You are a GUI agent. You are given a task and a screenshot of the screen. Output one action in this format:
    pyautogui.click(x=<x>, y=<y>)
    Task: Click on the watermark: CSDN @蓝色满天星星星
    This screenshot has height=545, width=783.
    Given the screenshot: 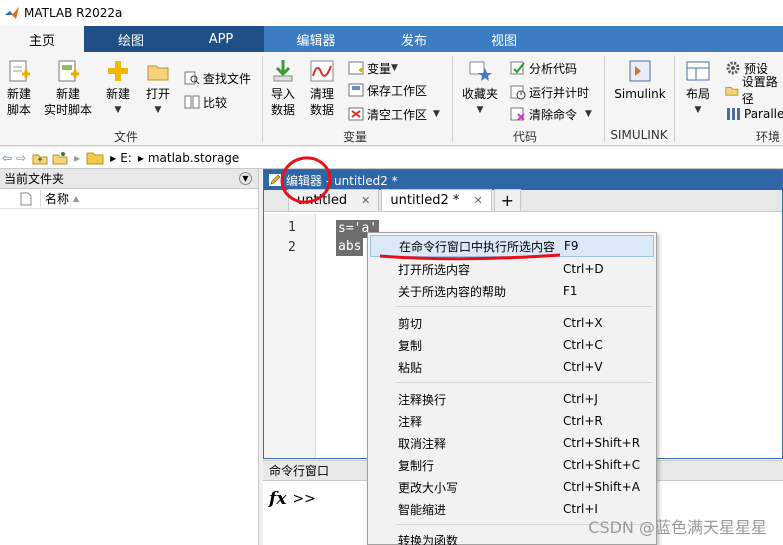 What is the action you would take?
    pyautogui.click(x=677, y=527)
    